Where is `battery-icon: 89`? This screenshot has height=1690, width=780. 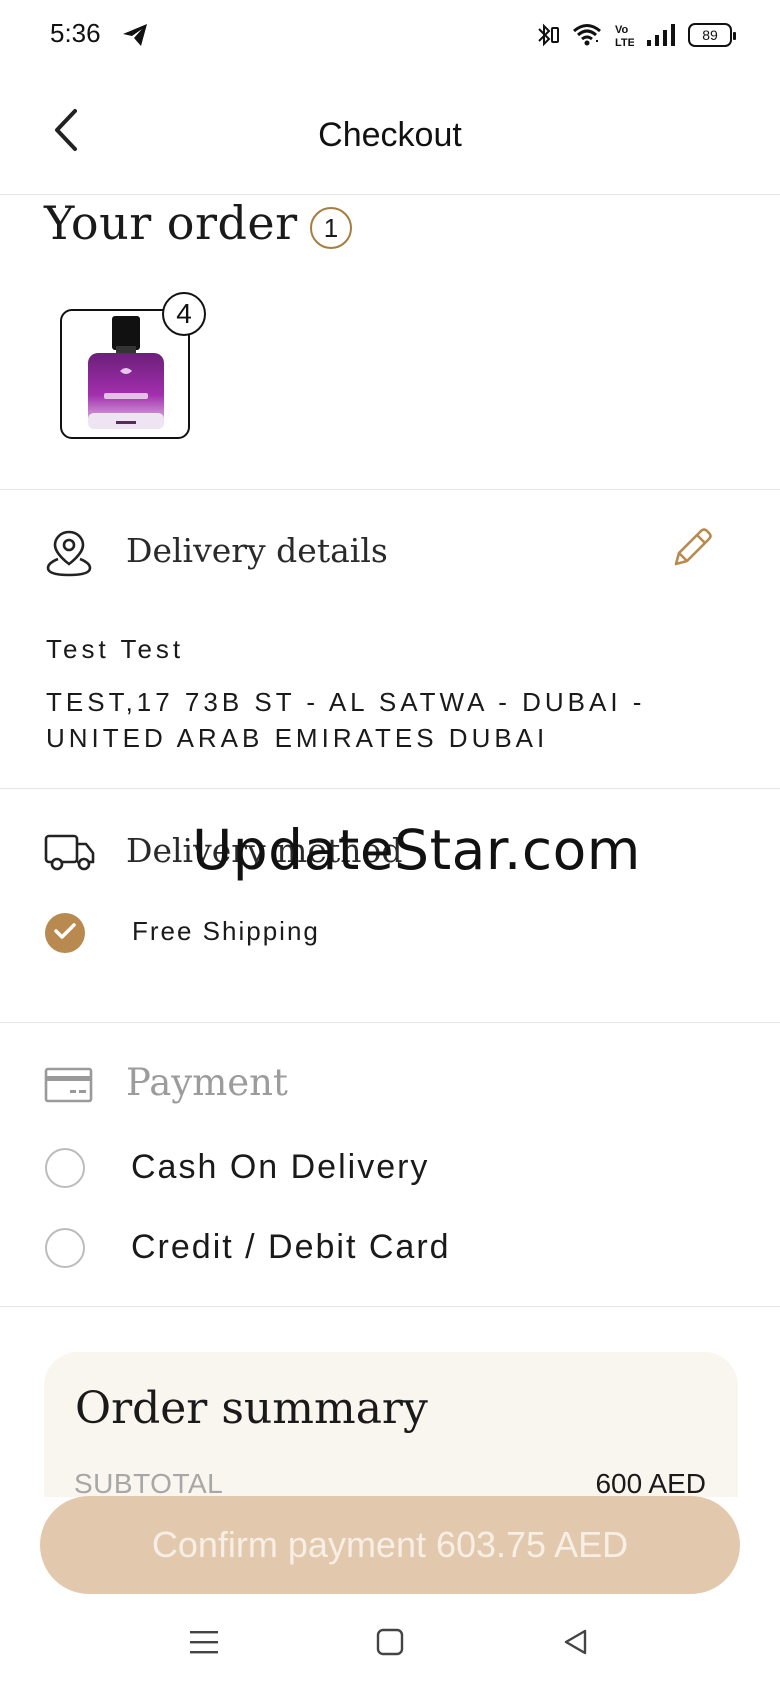 battery-icon: 89 is located at coordinates (712, 35).